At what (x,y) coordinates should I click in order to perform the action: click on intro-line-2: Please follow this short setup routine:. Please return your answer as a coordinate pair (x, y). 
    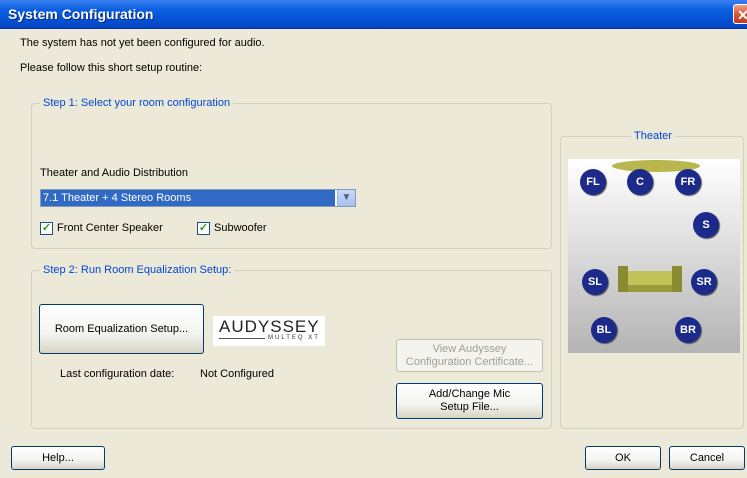
    Looking at the image, I should click on (111, 68).